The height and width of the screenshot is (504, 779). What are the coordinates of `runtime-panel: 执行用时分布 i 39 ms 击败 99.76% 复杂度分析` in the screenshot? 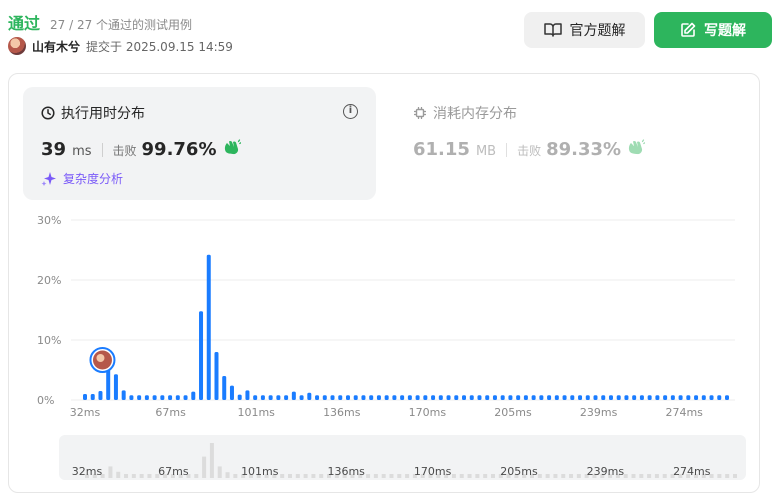 It's located at (199, 143).